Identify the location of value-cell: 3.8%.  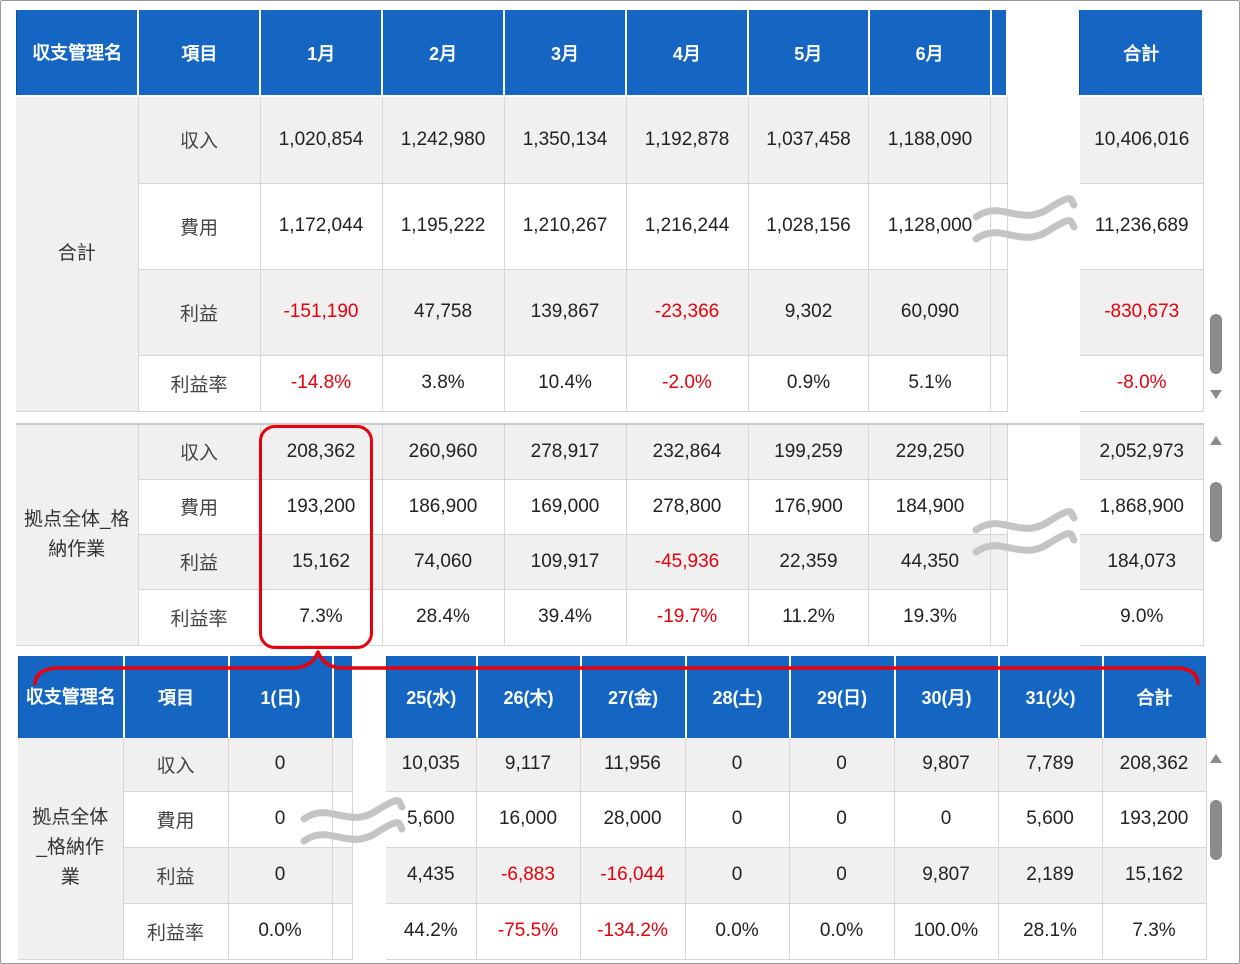
(443, 383).